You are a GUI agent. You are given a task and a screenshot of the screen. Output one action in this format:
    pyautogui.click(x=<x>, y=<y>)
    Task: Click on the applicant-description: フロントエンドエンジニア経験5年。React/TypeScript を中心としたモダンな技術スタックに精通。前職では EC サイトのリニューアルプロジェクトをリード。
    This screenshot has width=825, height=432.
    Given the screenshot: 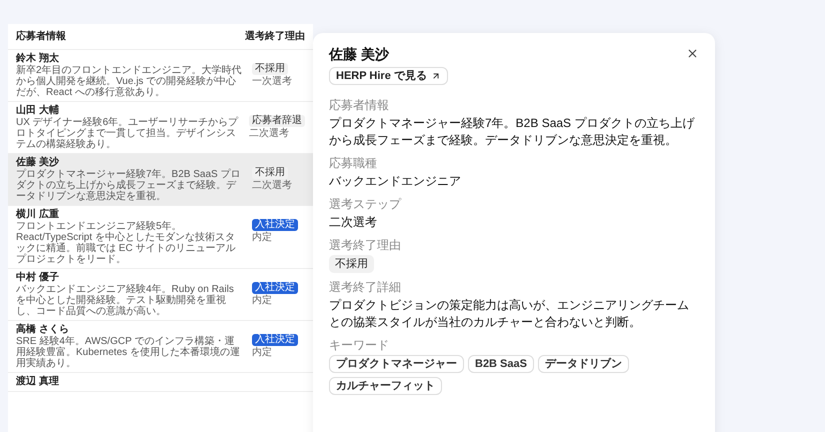 What is the action you would take?
    pyautogui.click(x=126, y=243)
    